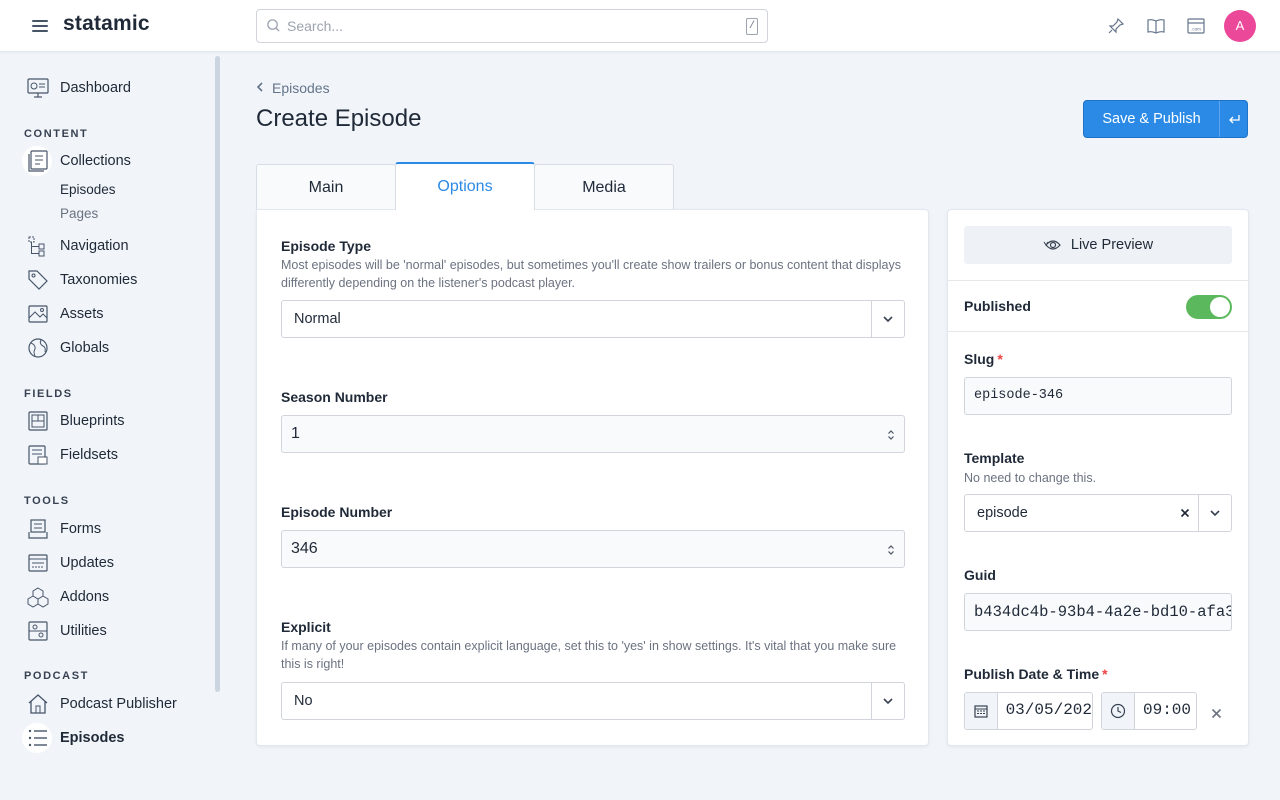  I want to click on toggle-knob, so click(1220, 307).